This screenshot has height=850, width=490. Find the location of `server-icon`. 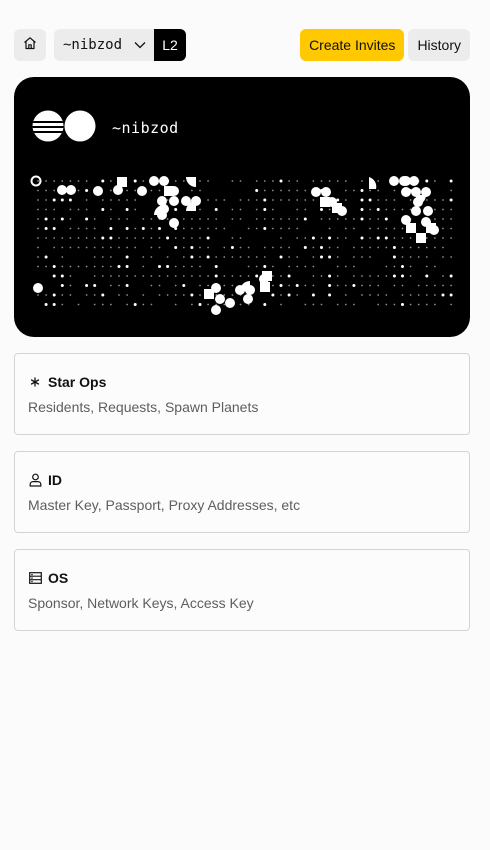

server-icon is located at coordinates (35, 578).